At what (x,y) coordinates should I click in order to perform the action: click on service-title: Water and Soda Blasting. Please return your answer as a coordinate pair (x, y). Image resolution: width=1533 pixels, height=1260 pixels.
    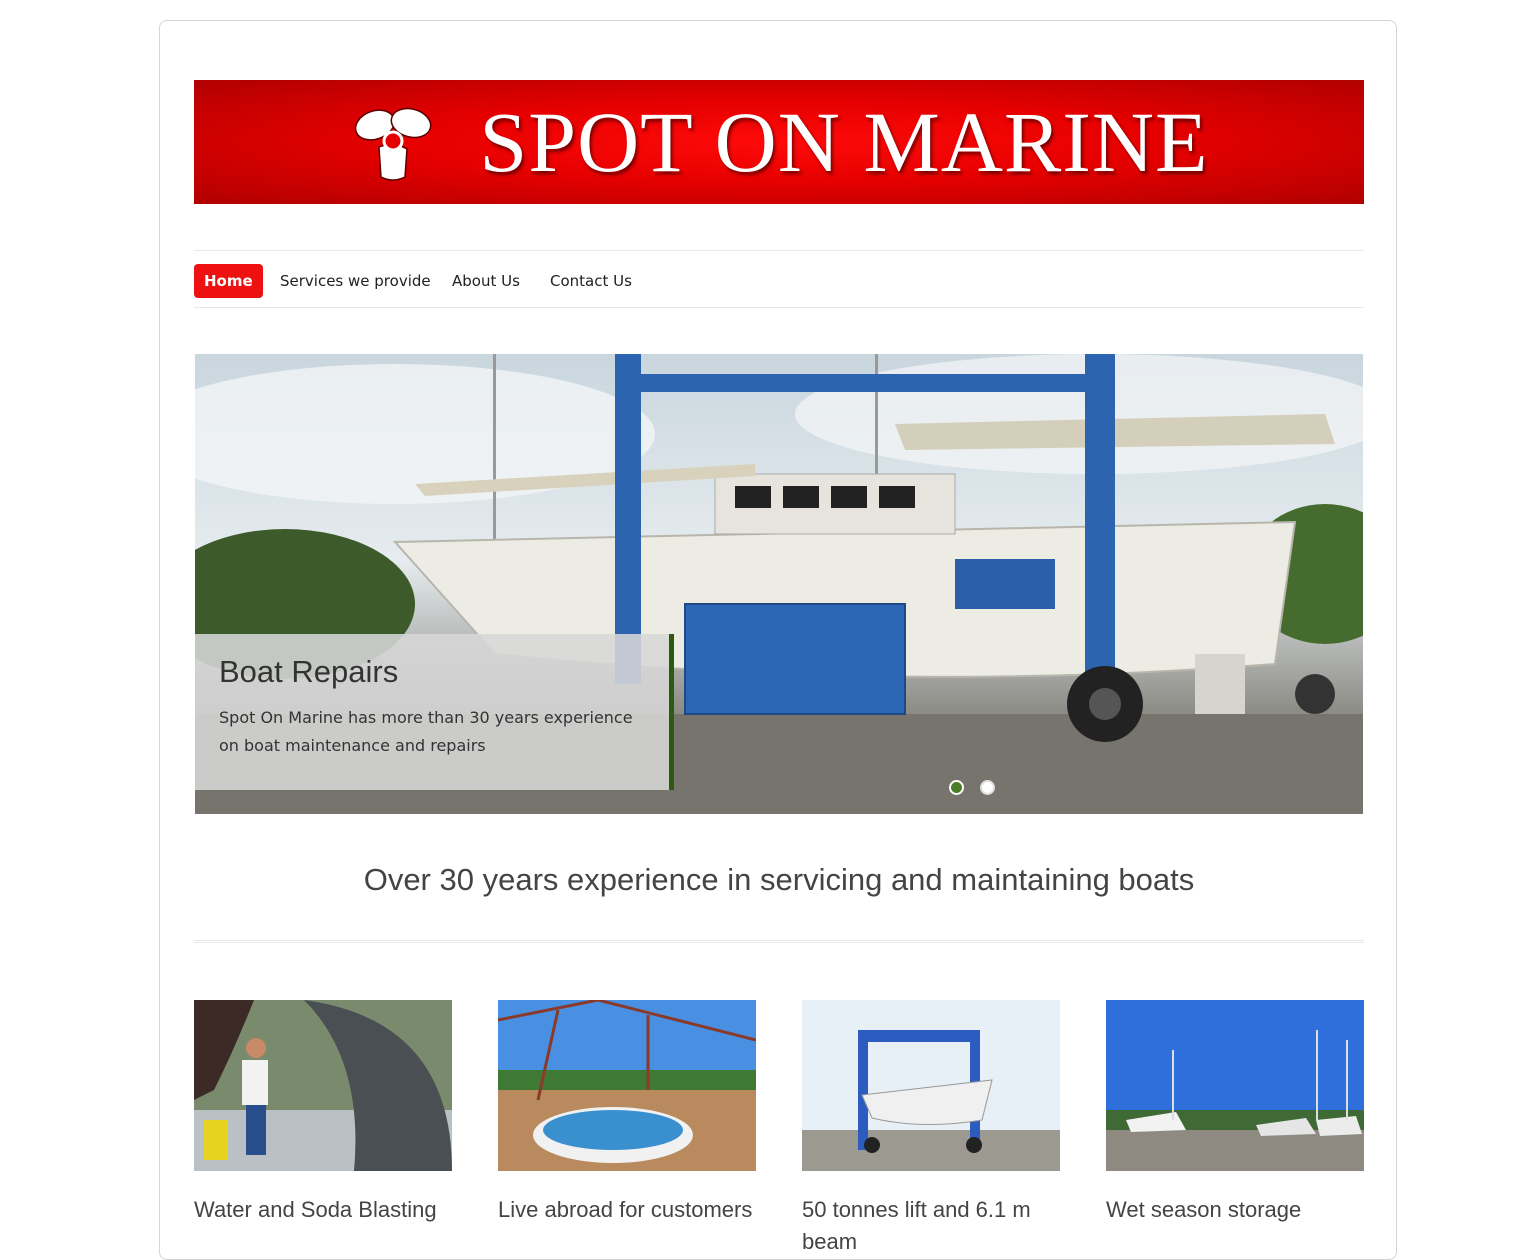
    Looking at the image, I should click on (323, 1210).